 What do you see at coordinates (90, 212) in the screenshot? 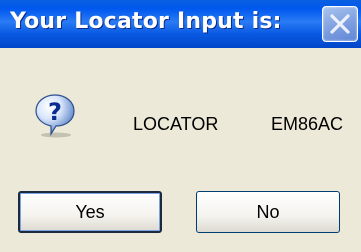
I see `yes-button: Yes` at bounding box center [90, 212].